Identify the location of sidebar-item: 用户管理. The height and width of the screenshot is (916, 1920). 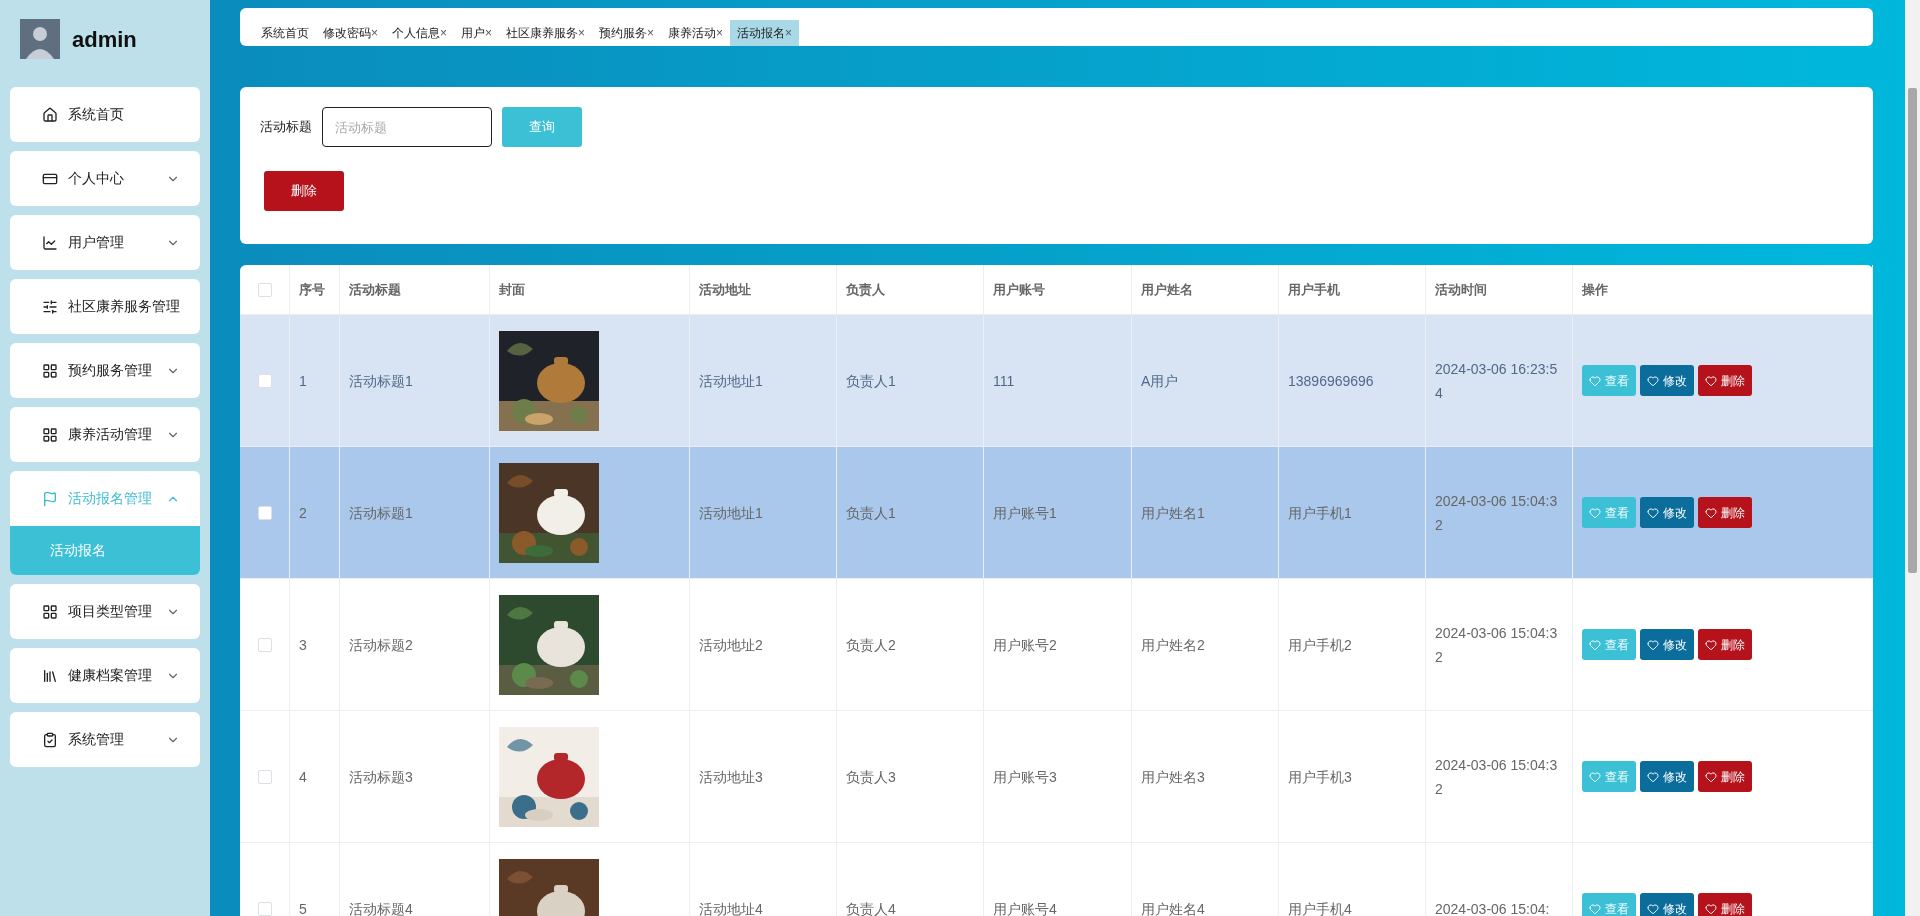
(105, 242).